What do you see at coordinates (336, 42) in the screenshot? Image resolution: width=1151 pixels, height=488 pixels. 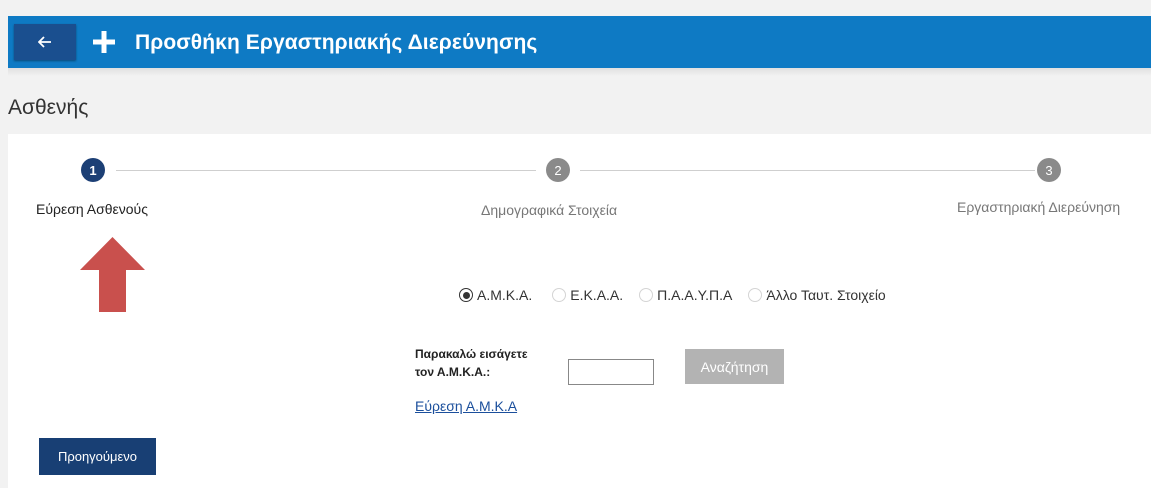 I see `page-title: Προσθήκη Εργαστηριακής Διερεύνησης` at bounding box center [336, 42].